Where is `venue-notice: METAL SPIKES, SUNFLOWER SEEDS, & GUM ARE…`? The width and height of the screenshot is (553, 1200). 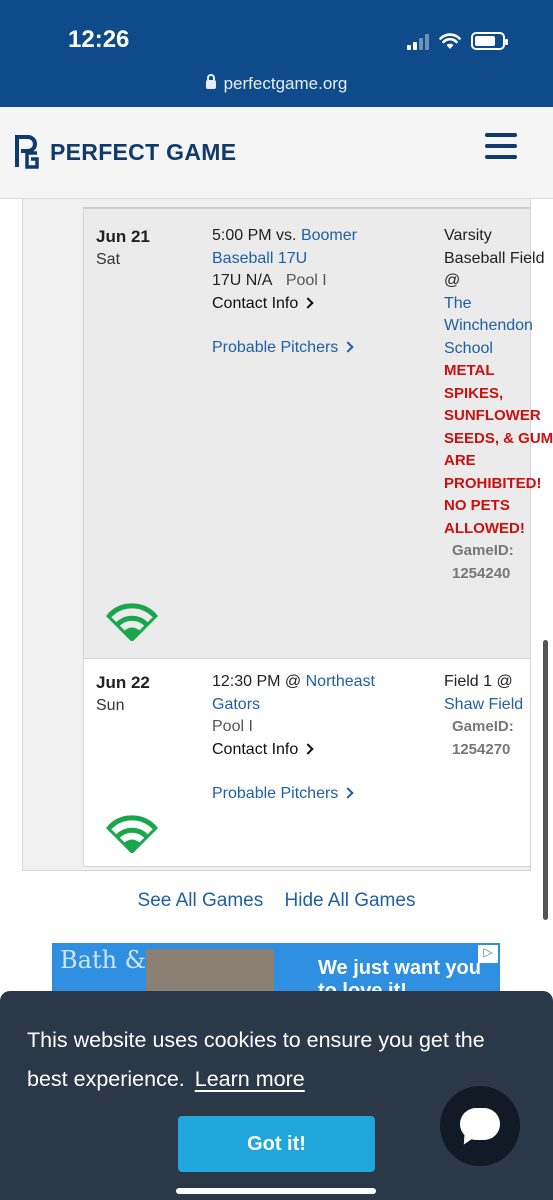 venue-notice: METAL SPIKES, SUNFLOWER SEEDS, & GUM ARE… is located at coordinates (498, 449).